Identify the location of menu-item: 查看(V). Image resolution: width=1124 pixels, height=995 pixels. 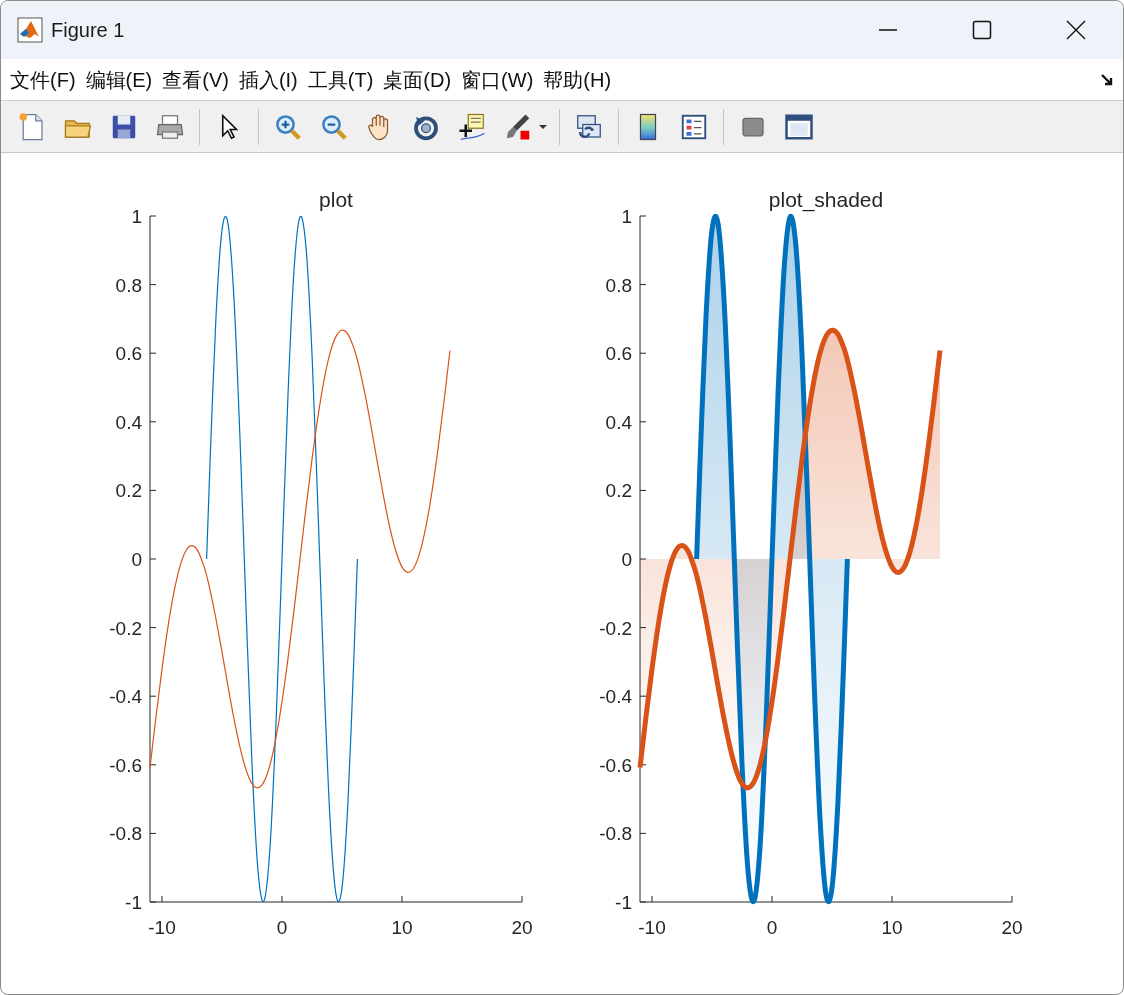
(195, 79).